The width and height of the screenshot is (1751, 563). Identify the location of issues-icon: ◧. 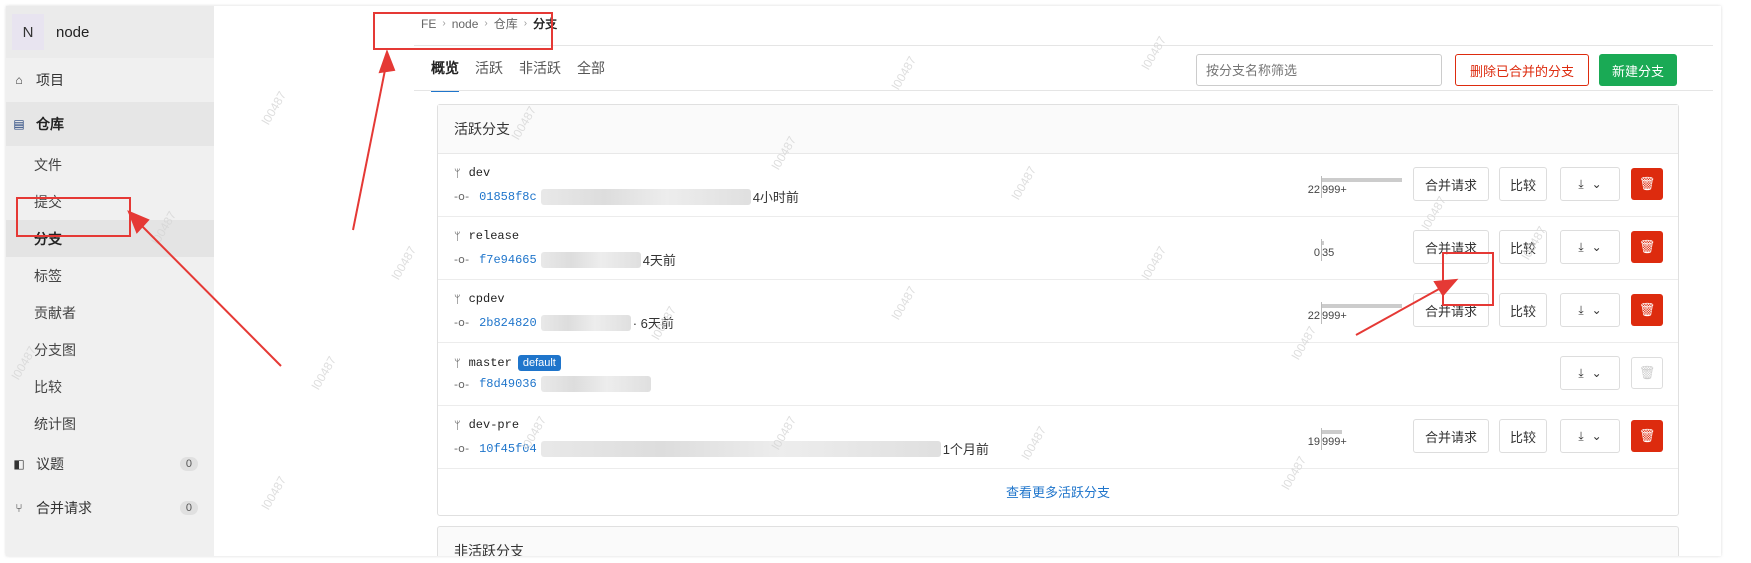
(19, 464).